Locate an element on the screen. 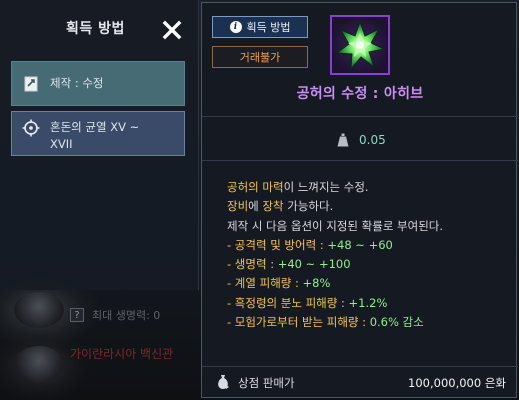  description-highlight: 장착 is located at coordinates (273, 206).